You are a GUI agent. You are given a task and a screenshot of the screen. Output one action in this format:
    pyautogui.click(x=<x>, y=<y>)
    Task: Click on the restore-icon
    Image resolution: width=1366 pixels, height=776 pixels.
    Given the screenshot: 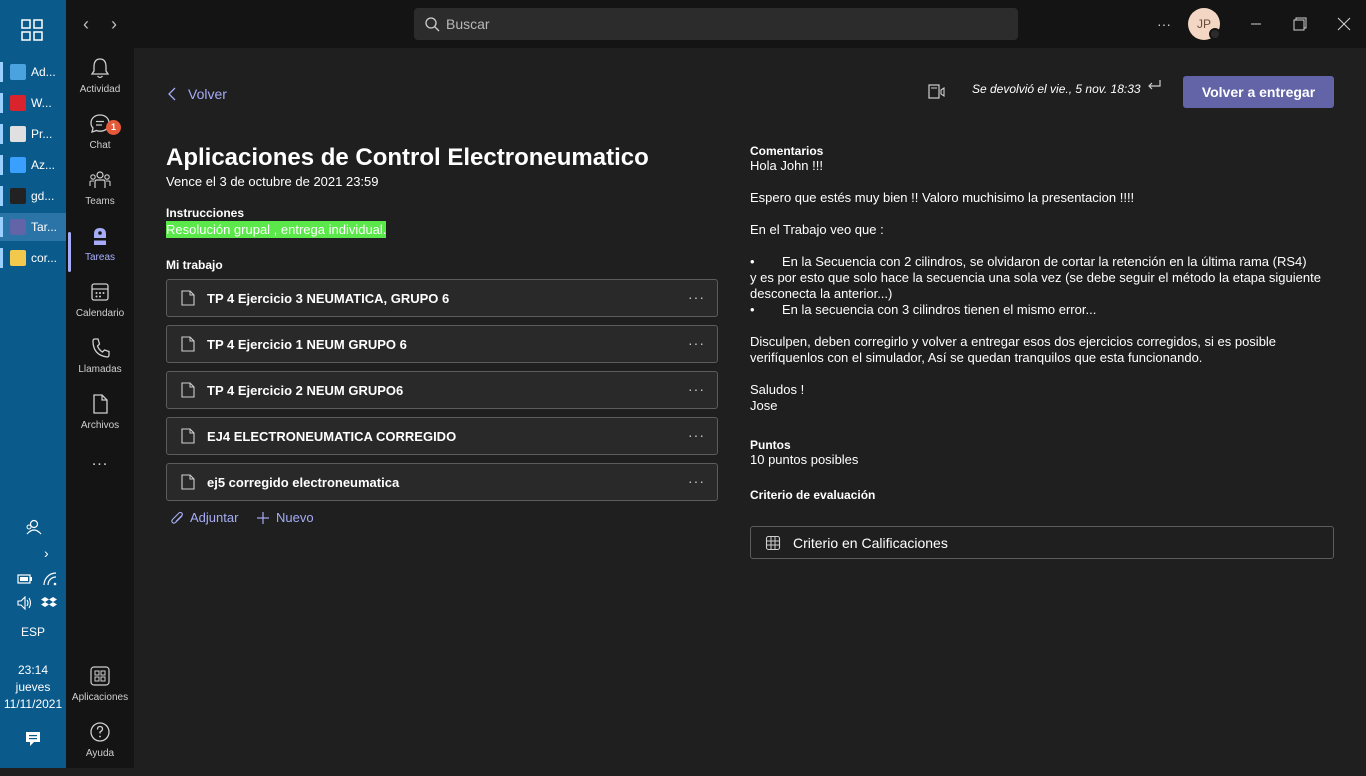 What is the action you would take?
    pyautogui.click(x=1300, y=24)
    